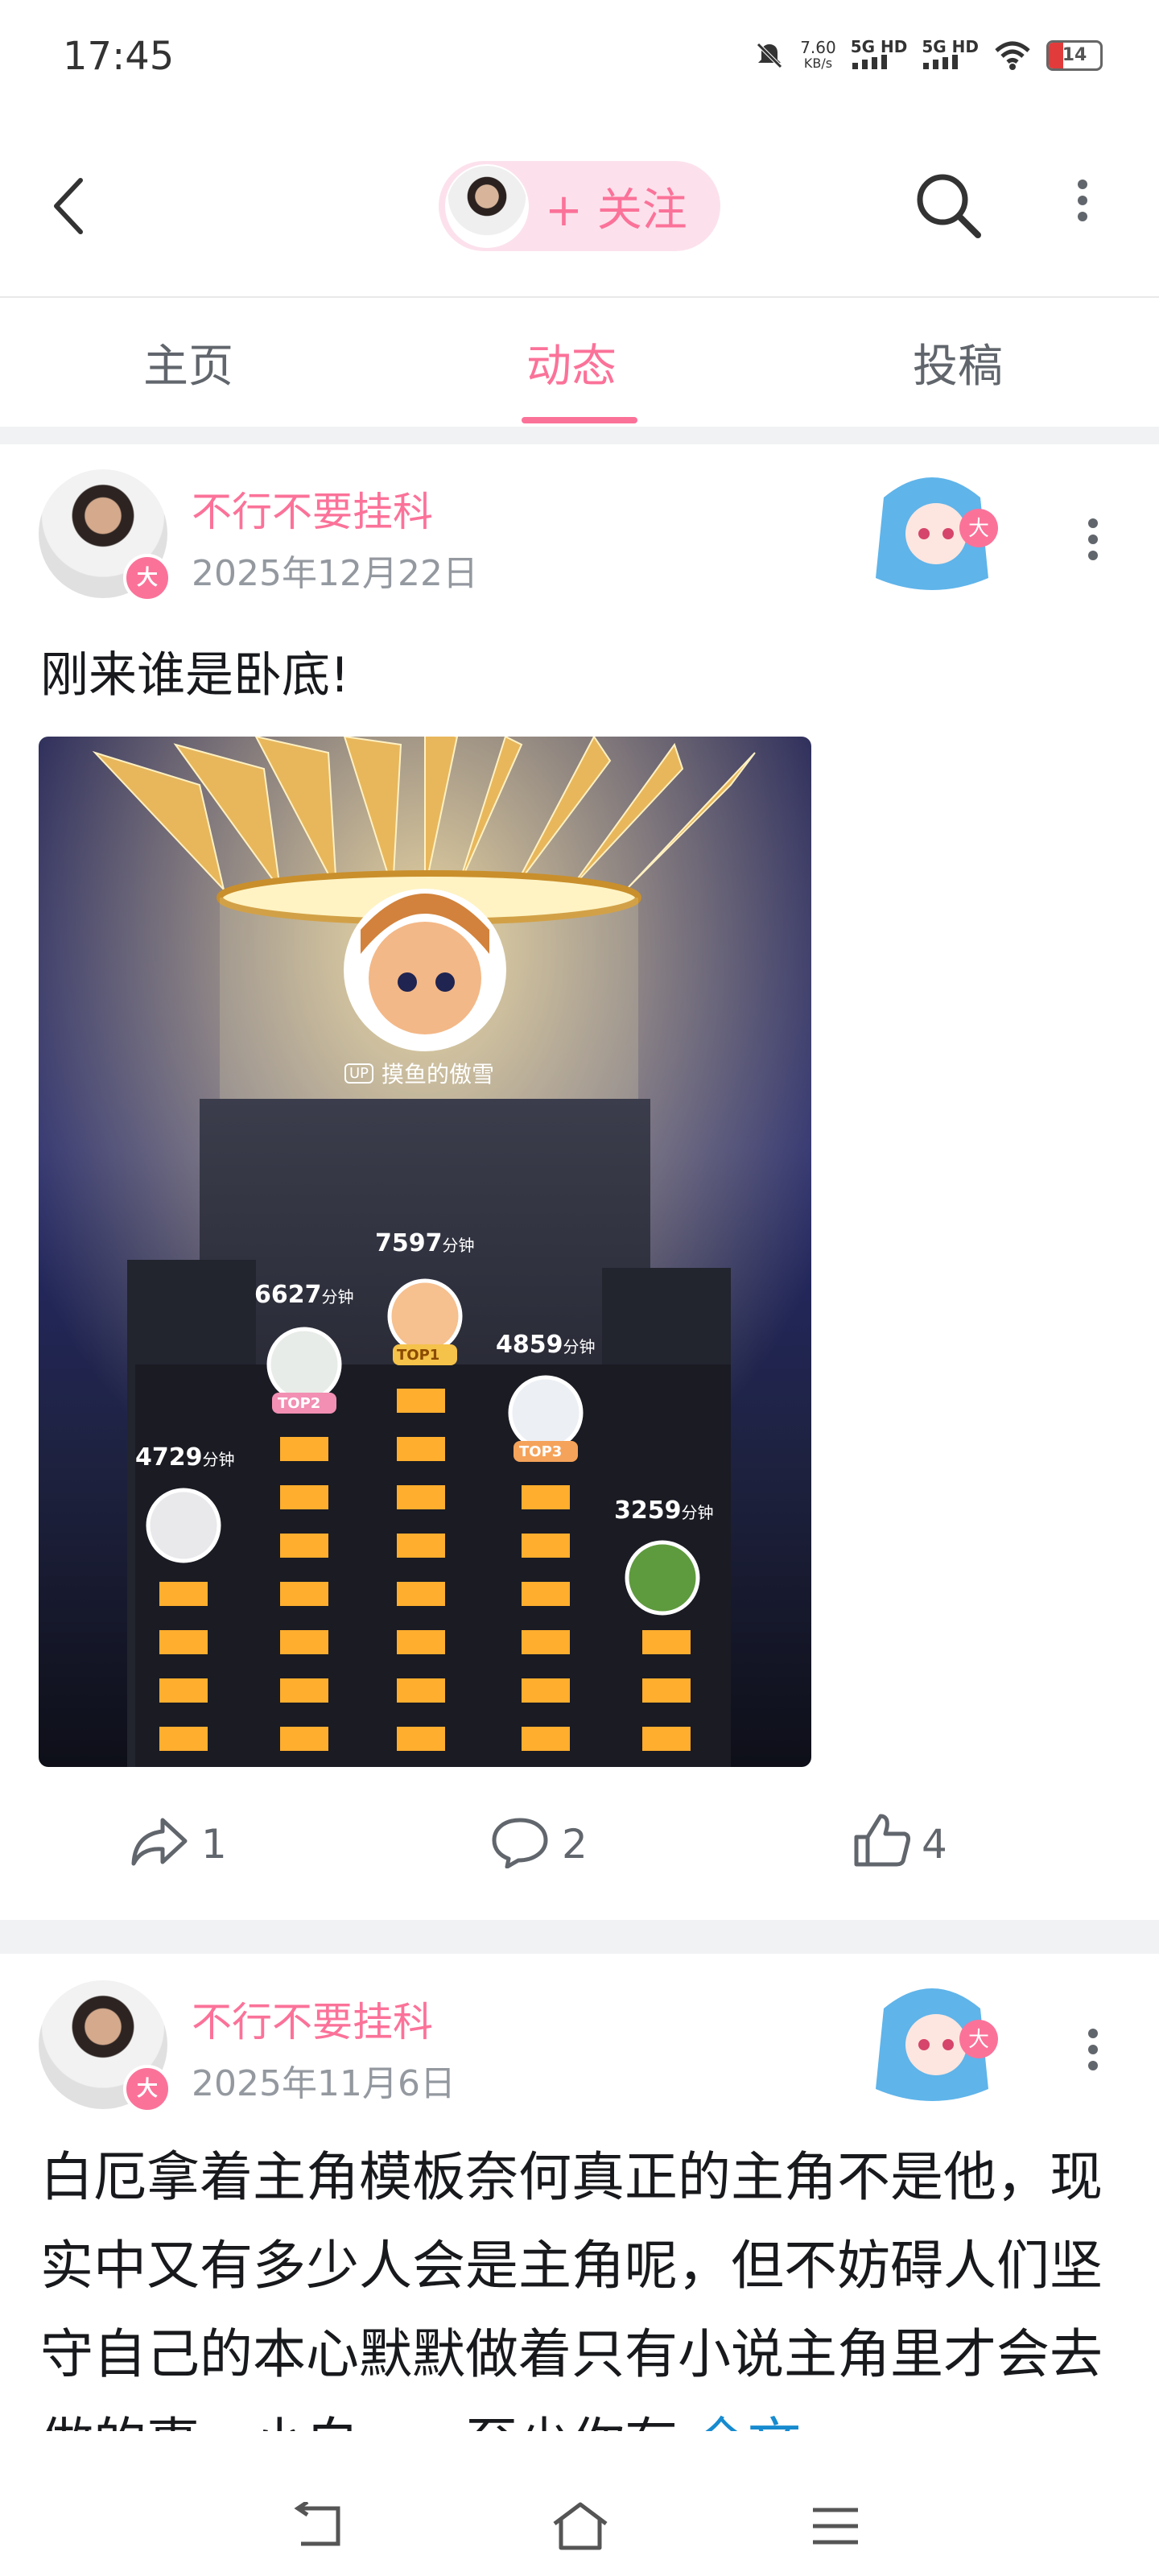  What do you see at coordinates (934, 1845) in the screenshot?
I see `like-count: 4` at bounding box center [934, 1845].